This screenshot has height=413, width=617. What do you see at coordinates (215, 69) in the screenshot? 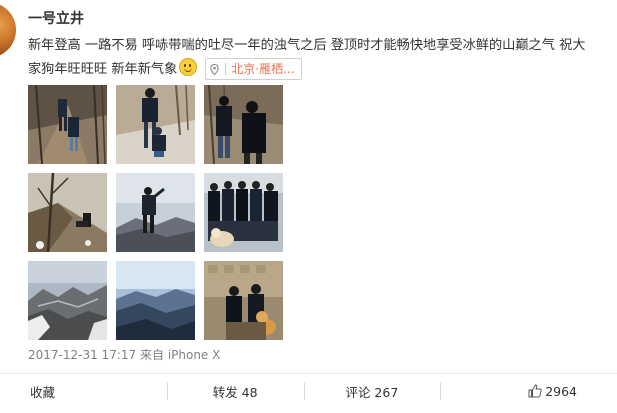
I see `location-pin-icon` at bounding box center [215, 69].